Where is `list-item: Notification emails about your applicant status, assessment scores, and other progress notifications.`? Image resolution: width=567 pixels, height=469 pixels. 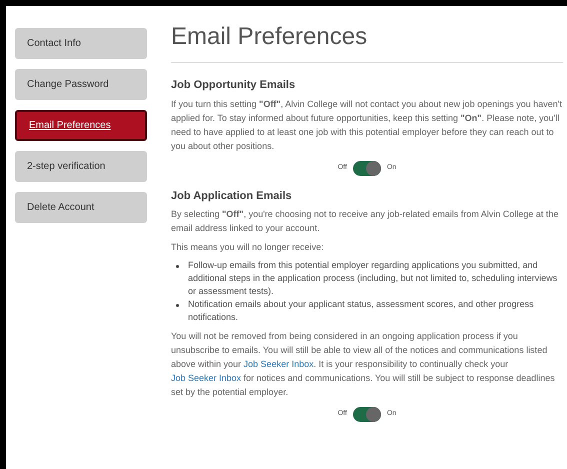
list-item: Notification emails about your applicant status, assessment scores, and other progress notifications. is located at coordinates (361, 311).